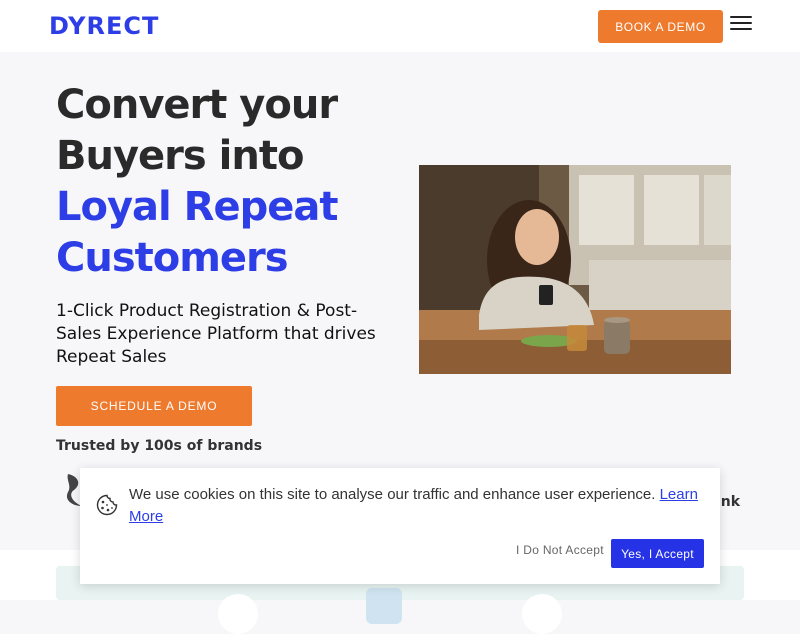 The width and height of the screenshot is (800, 634). I want to click on hero-title-line1: Convert your, so click(197, 105).